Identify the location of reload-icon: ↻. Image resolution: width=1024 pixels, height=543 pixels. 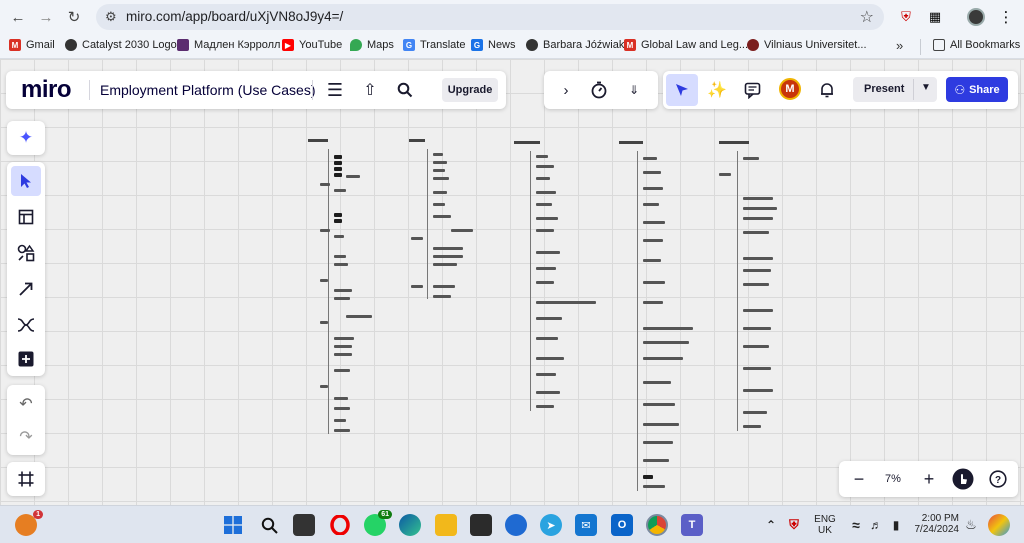
(74, 17).